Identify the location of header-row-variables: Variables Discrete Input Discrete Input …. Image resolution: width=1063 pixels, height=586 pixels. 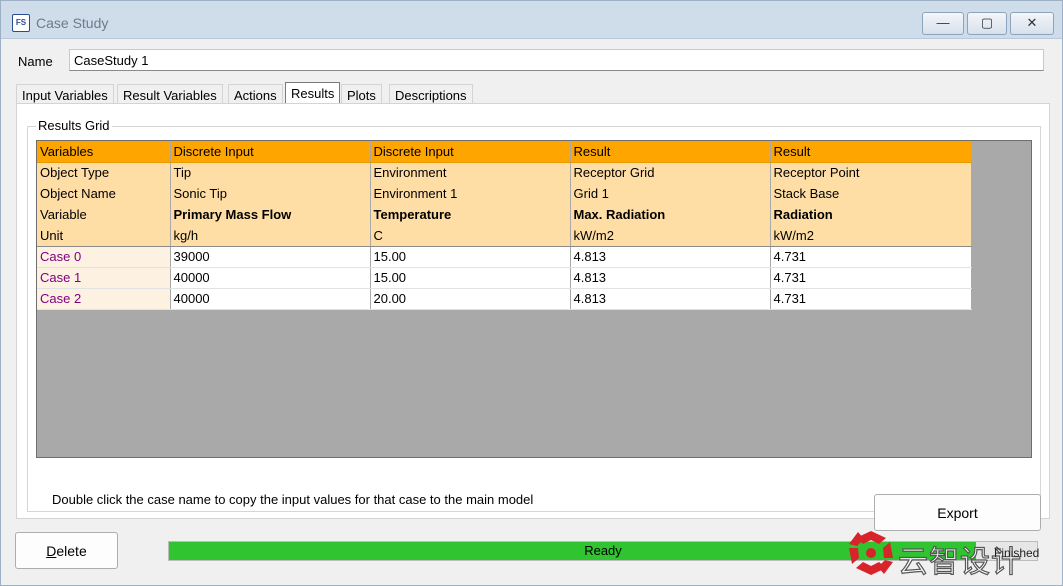
(504, 152).